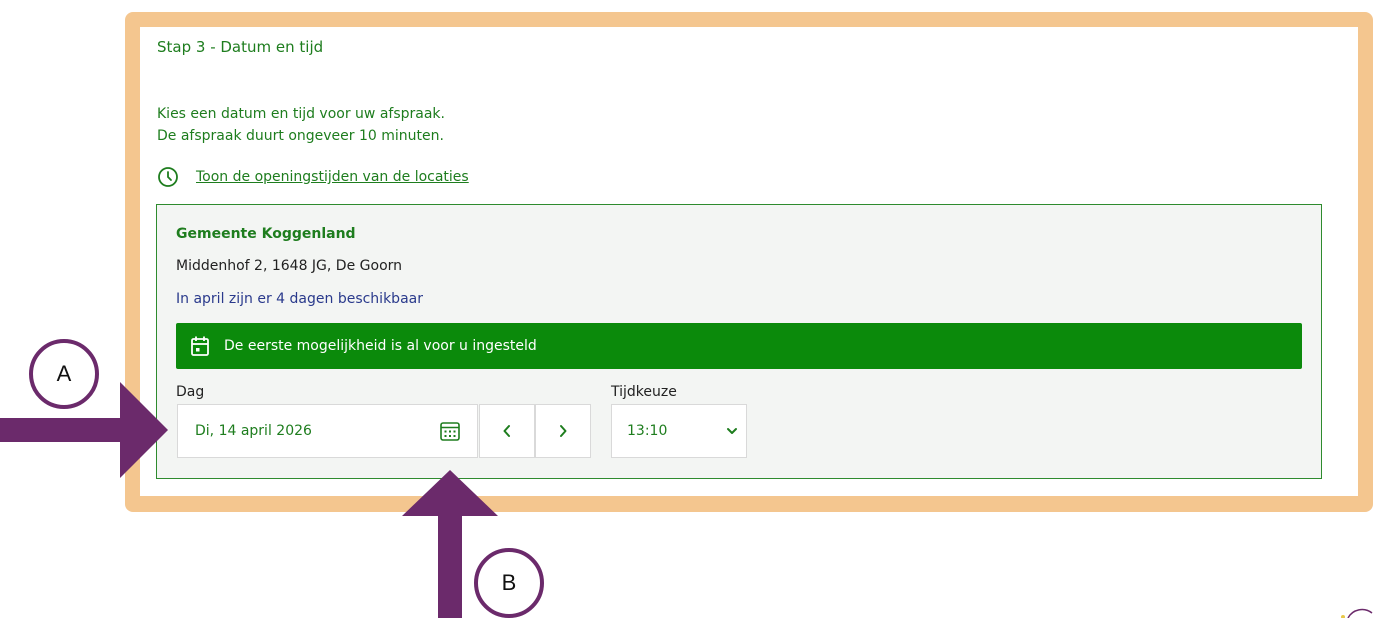 This screenshot has width=1375, height=618. I want to click on location-name: Gemeente Koggenland, so click(266, 234).